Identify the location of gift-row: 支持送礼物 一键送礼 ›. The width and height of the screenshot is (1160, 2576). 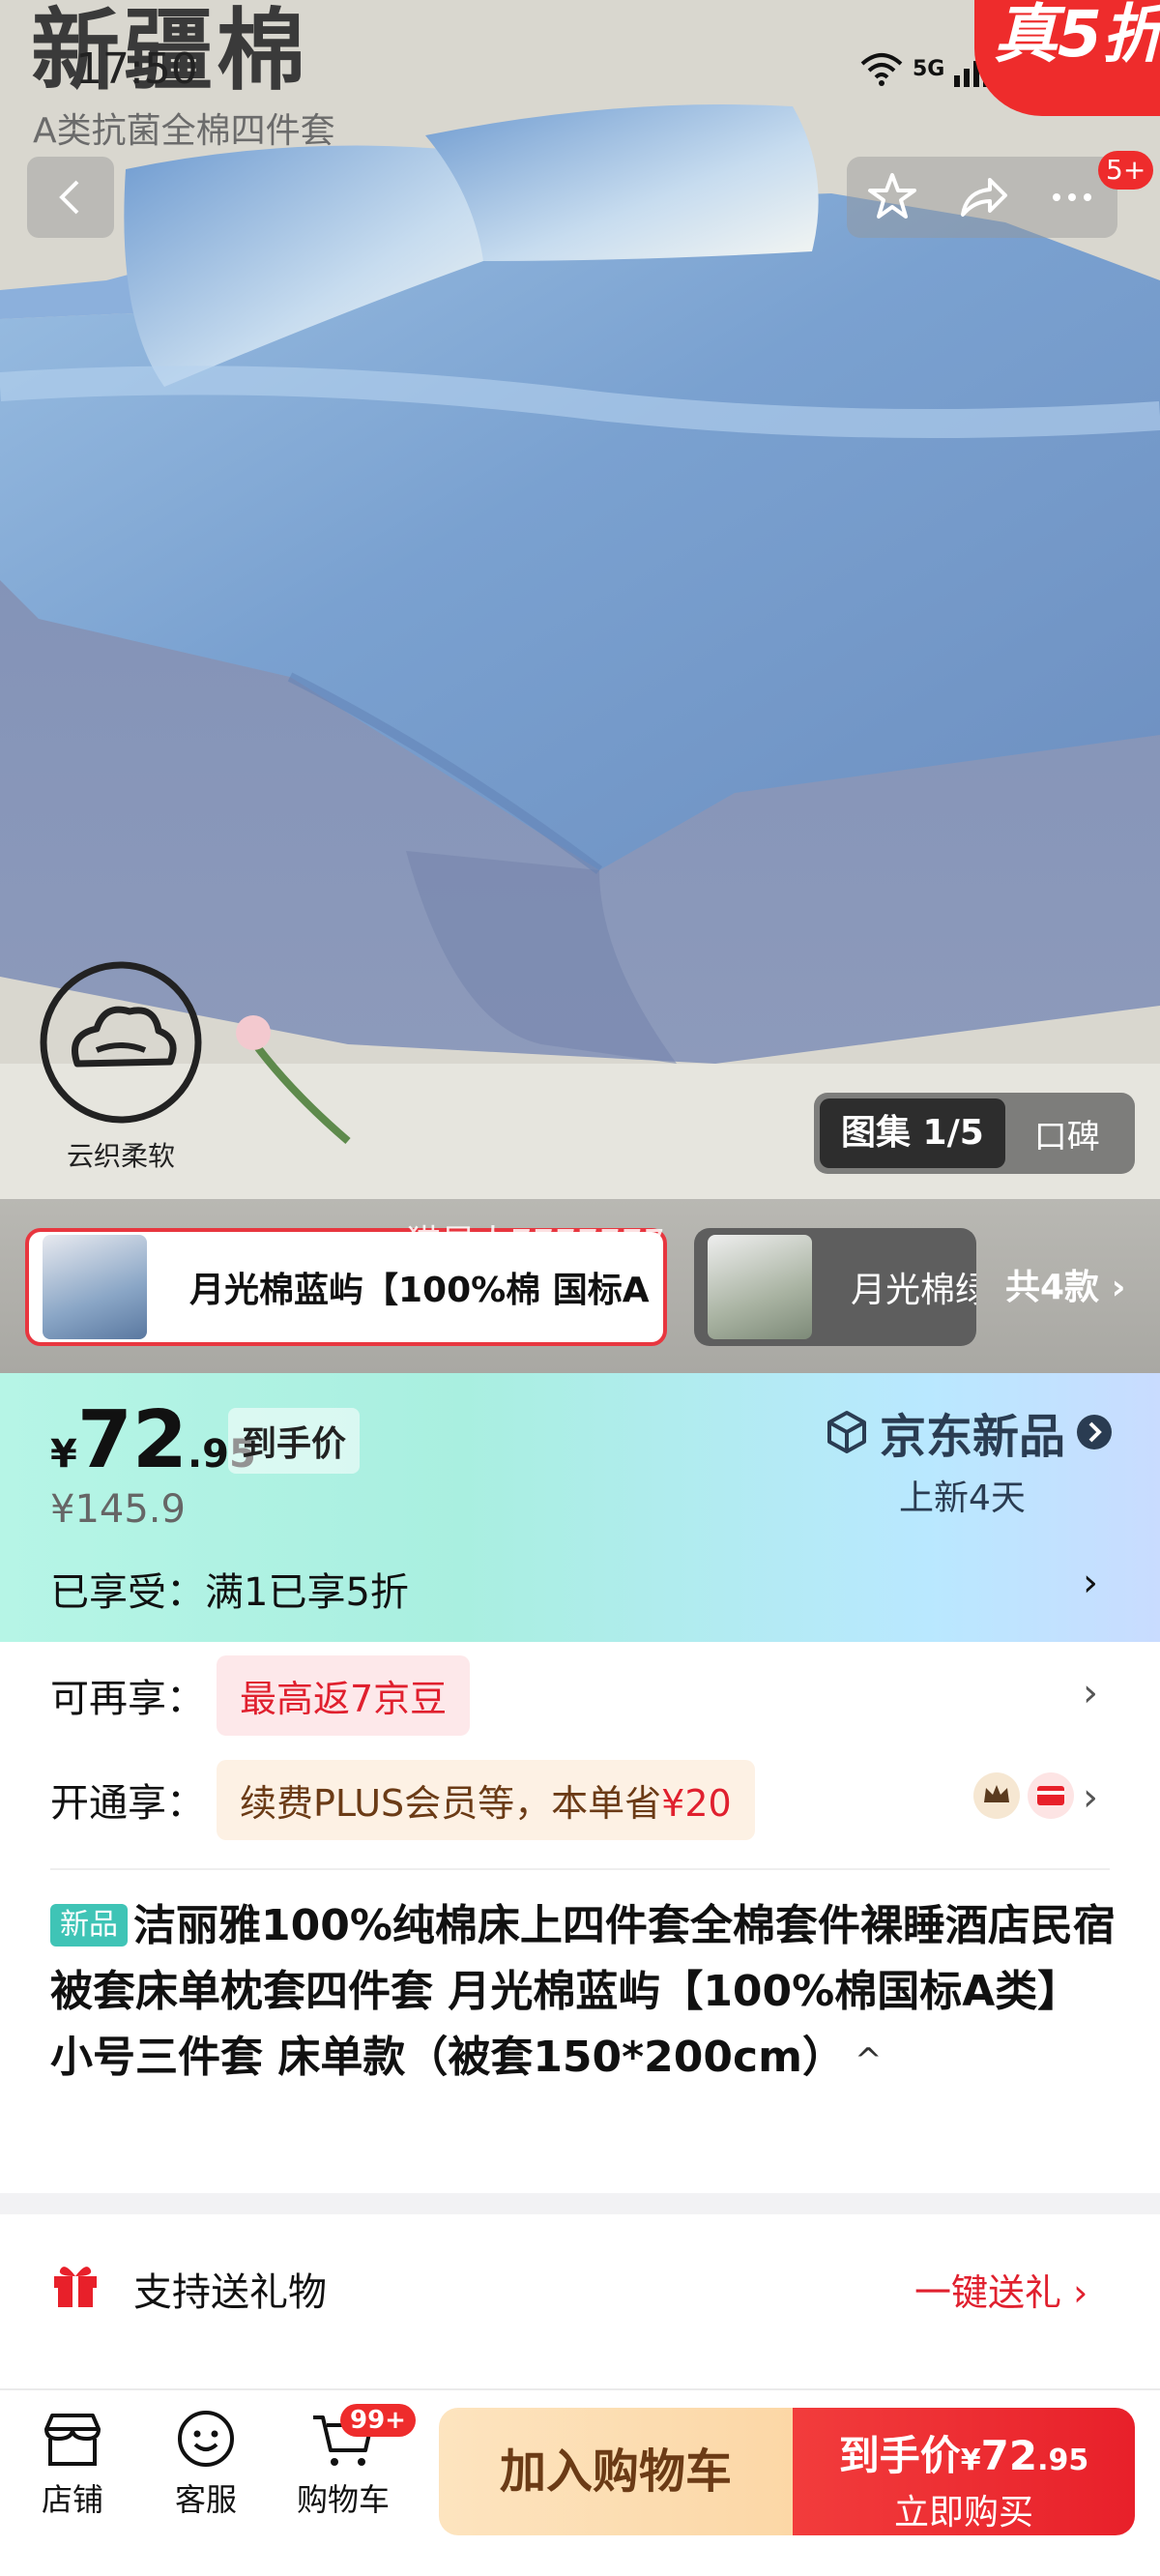
(580, 2286).